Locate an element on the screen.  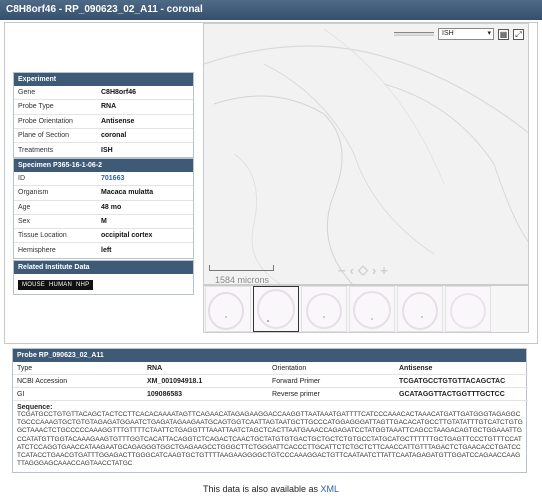
pan-controls: − ‹ ◇ › + is located at coordinates (363, 270).